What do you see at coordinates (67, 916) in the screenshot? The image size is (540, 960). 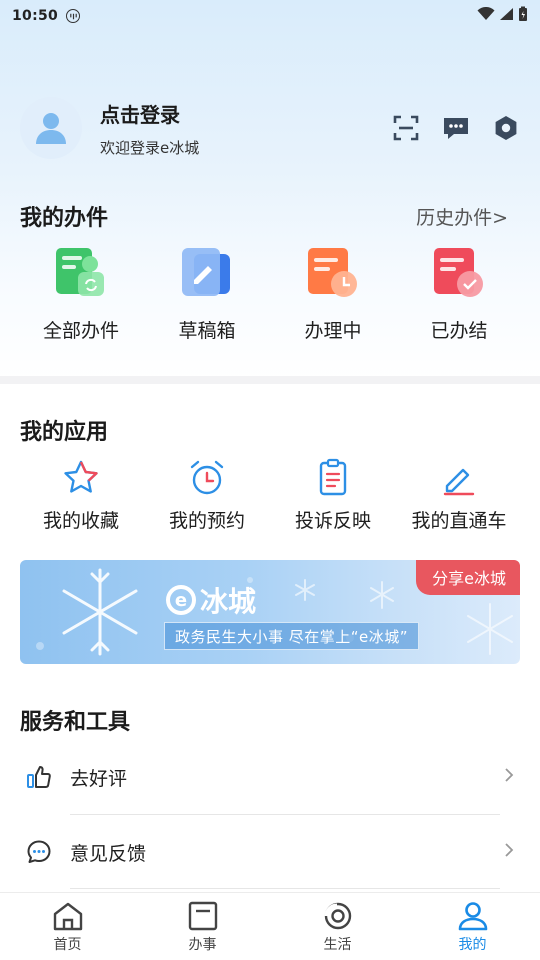 I see `home-icon` at bounding box center [67, 916].